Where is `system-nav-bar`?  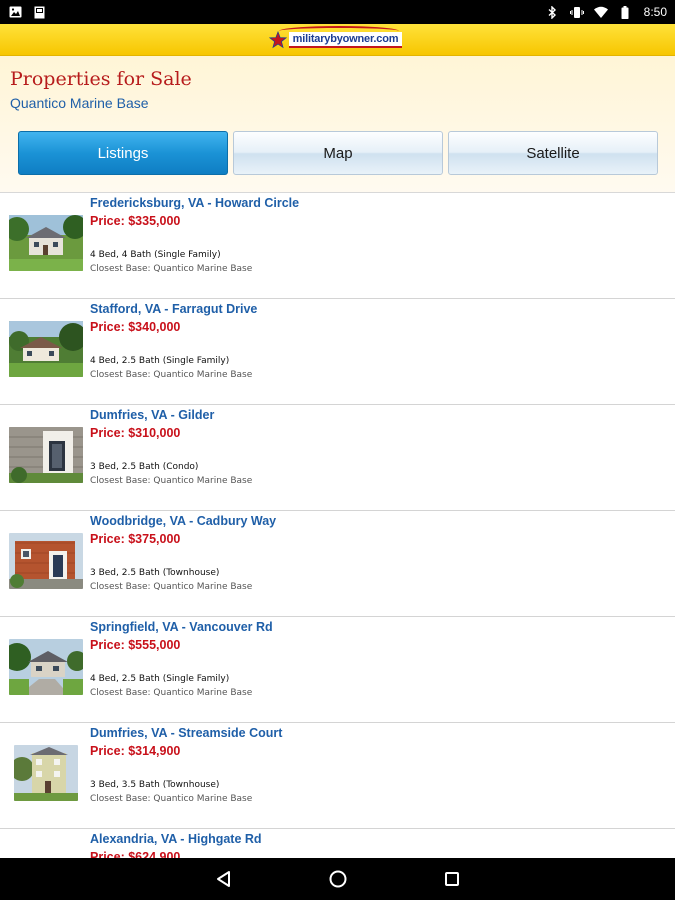 system-nav-bar is located at coordinates (337, 879).